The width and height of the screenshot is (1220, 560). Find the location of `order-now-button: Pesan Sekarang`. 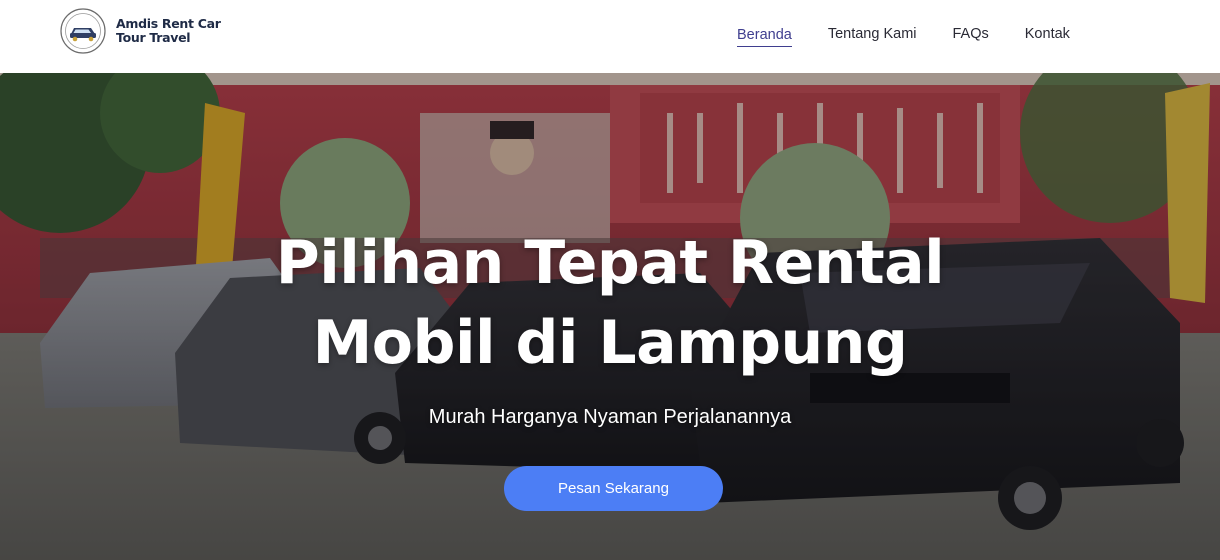

order-now-button: Pesan Sekarang is located at coordinates (613, 488).